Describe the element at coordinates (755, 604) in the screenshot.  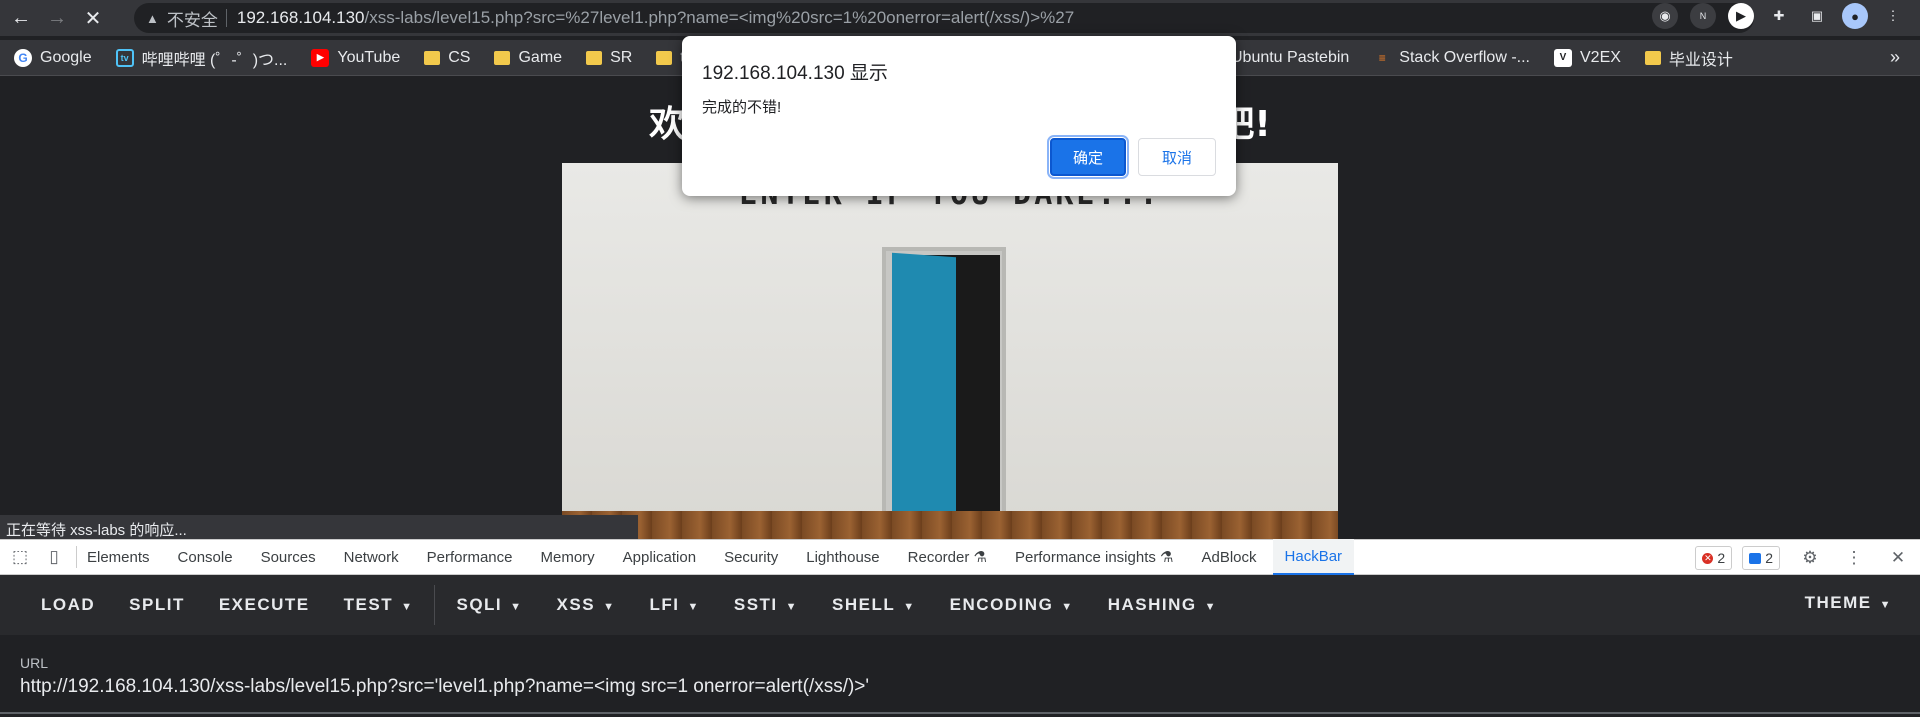
I see `menu-label: SSTI` at that location.